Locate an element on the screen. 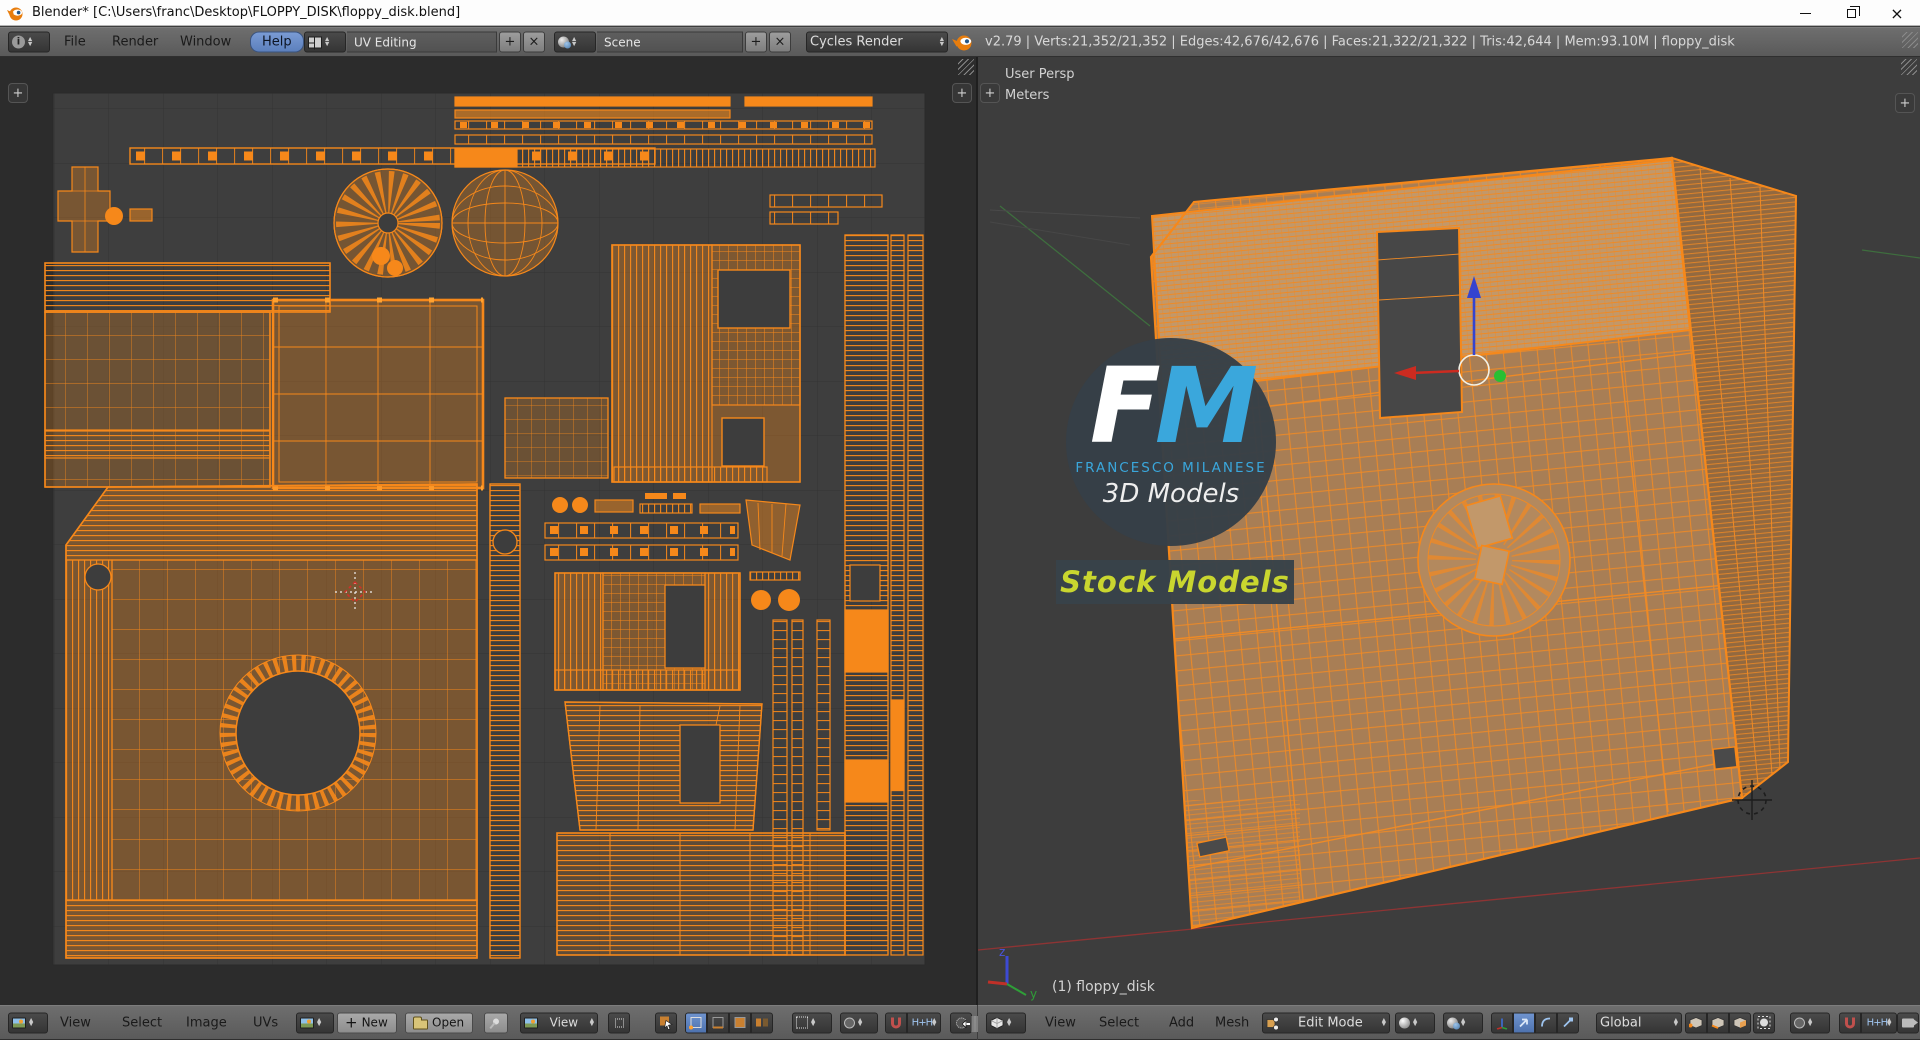  uv-select-mode-group is located at coordinates (729, 1022).